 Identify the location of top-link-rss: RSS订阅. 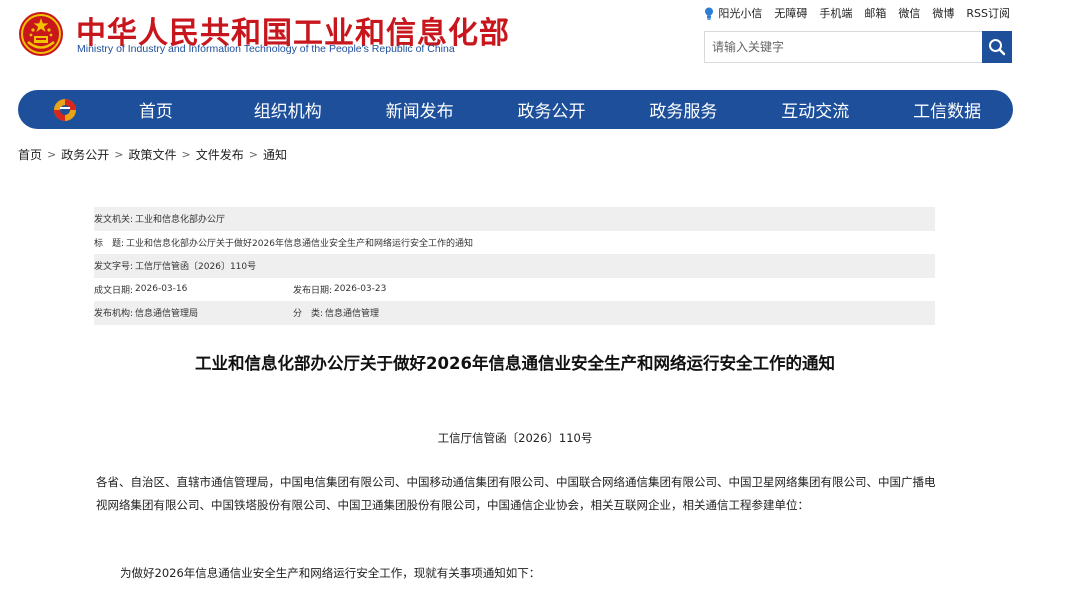
(988, 13).